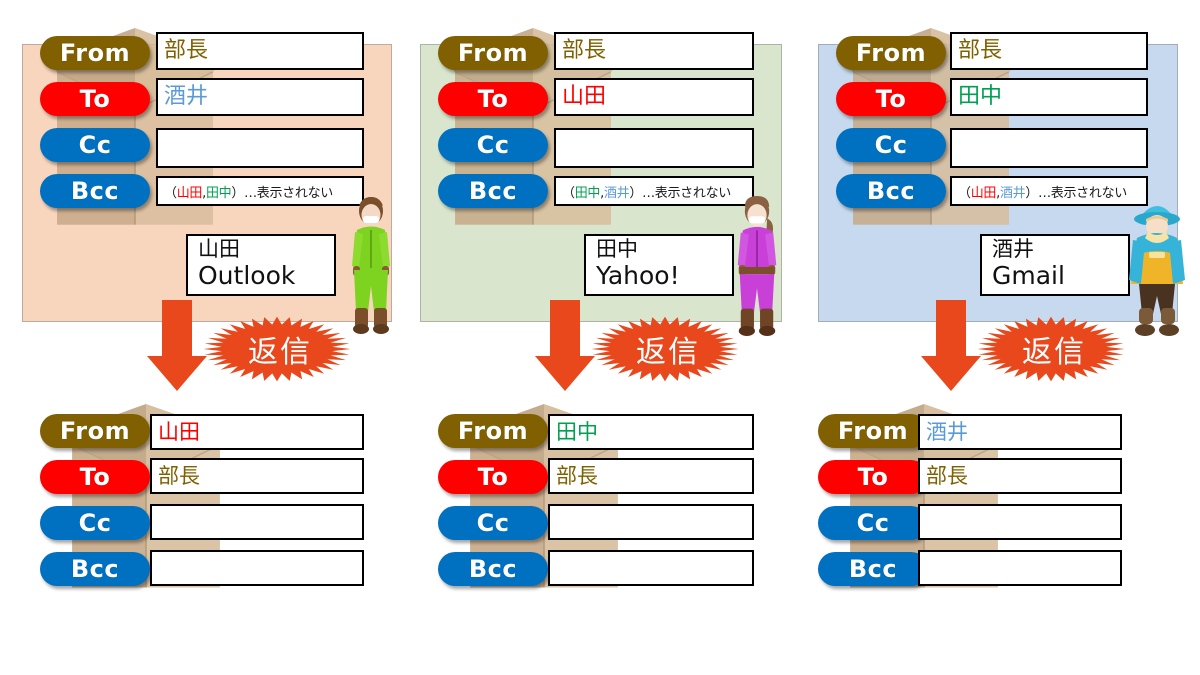 This screenshot has height=675, width=1200. I want to click on from-field-reply-3: 酒井, so click(1020, 432).